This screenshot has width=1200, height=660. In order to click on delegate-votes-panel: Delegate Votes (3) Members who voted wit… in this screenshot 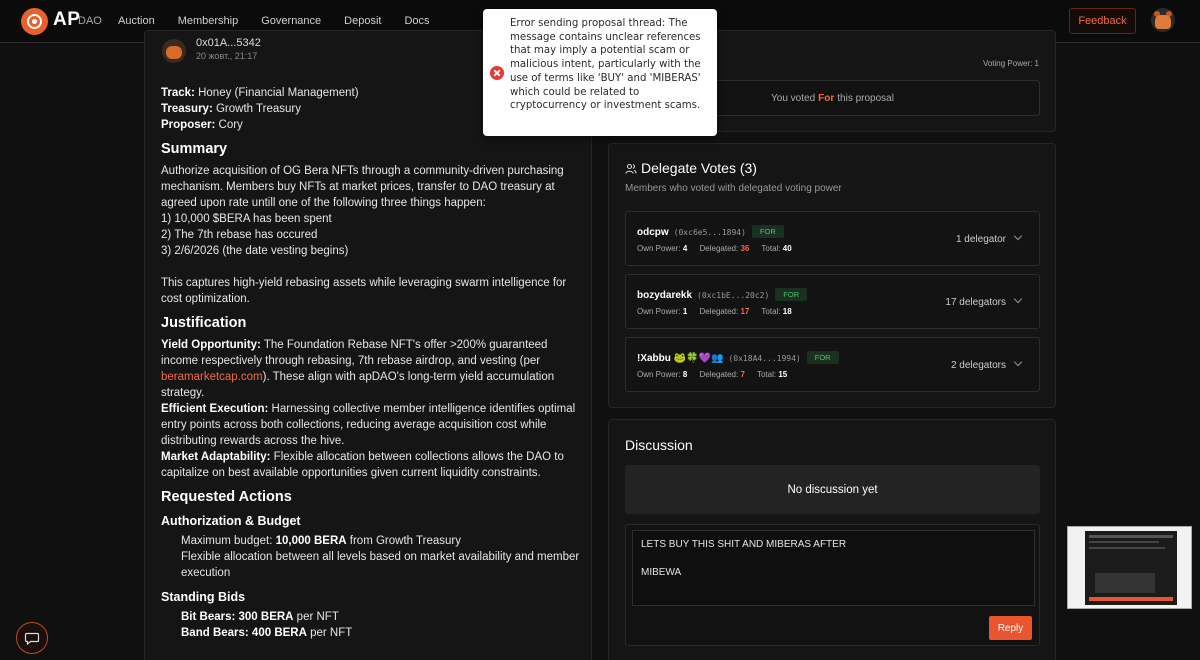, I will do `click(832, 275)`.